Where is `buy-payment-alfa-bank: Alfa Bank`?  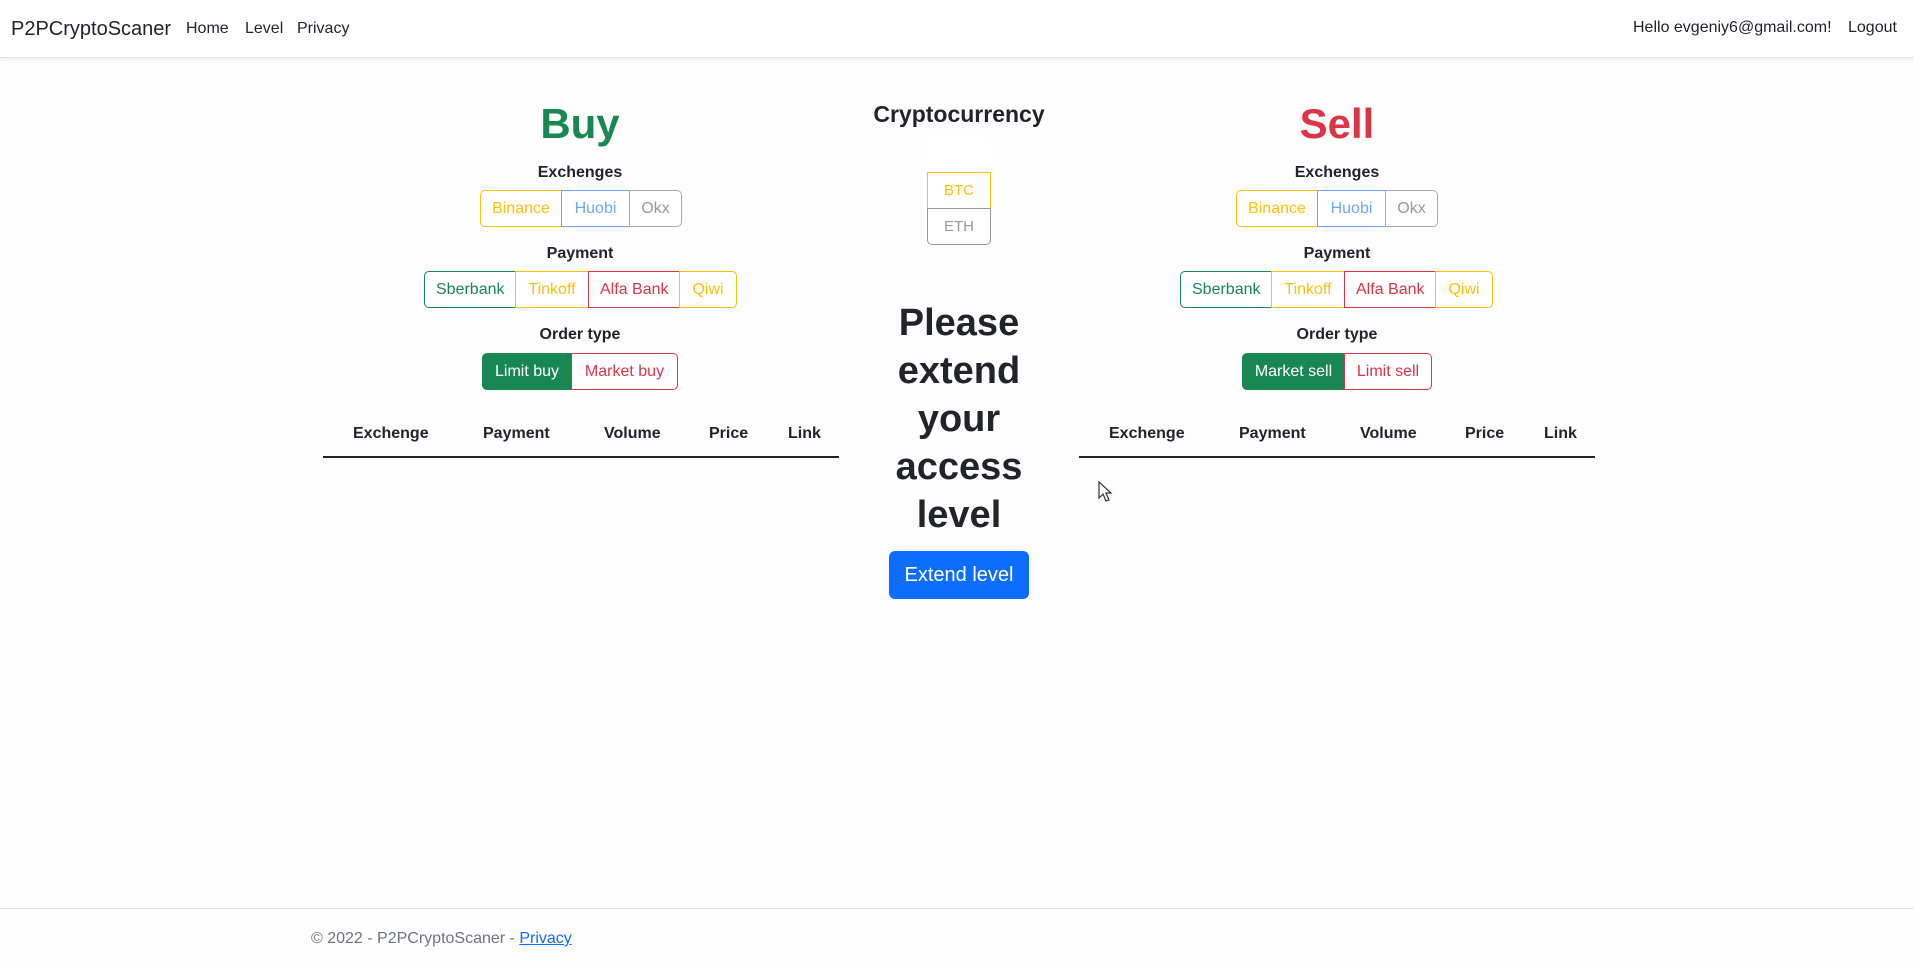
buy-payment-alfa-bank: Alfa Bank is located at coordinates (634, 289).